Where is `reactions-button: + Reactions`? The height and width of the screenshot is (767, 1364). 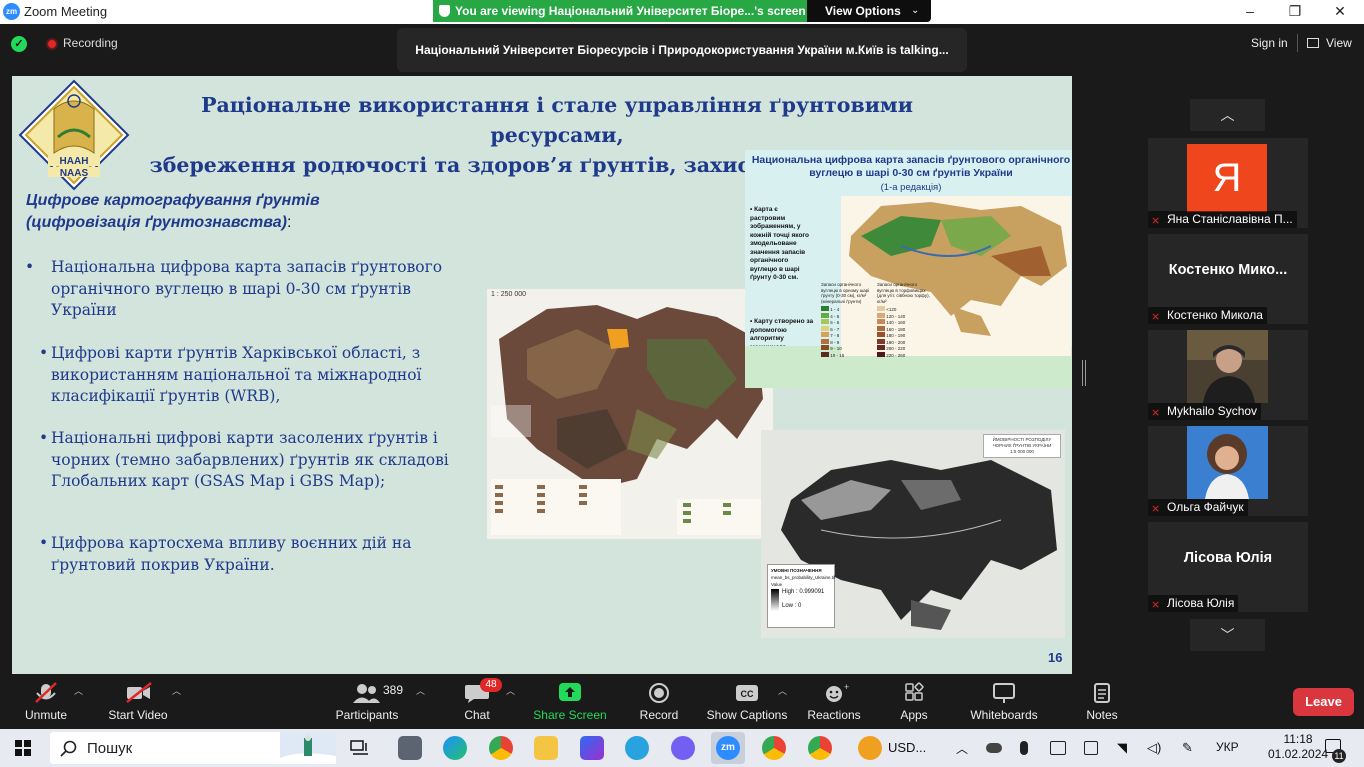
reactions-button: + Reactions is located at coordinates (834, 701).